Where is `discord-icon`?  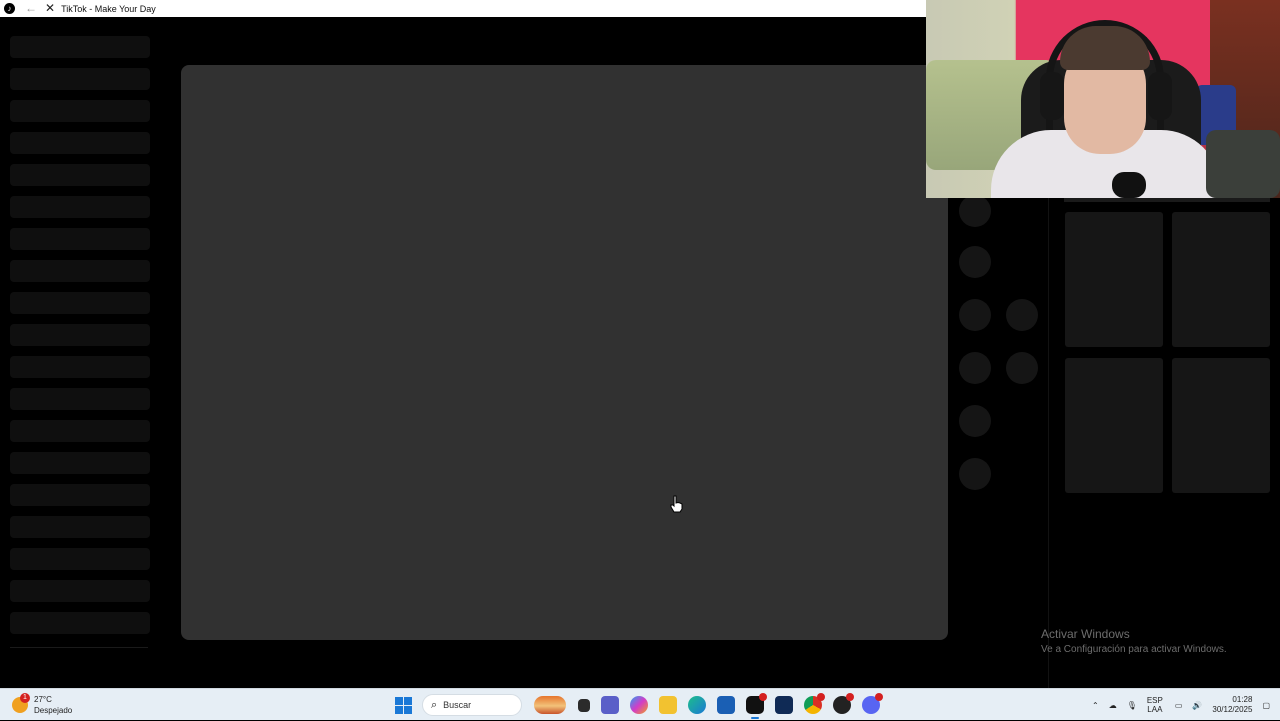
discord-icon is located at coordinates (872, 703).